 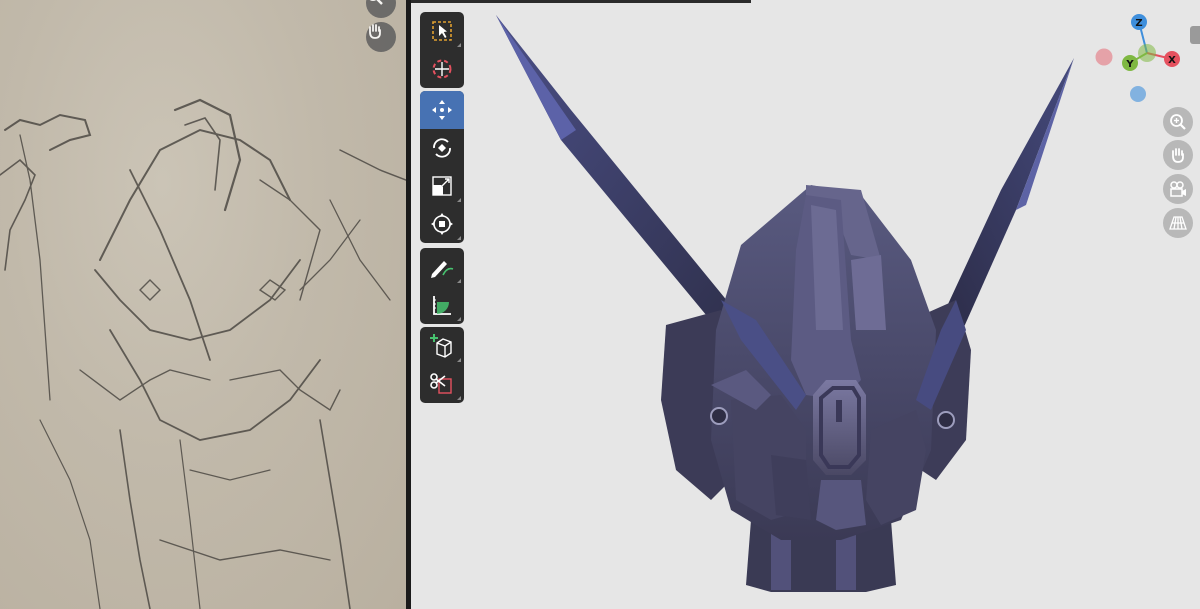 I want to click on rotate-icon, so click(x=442, y=148).